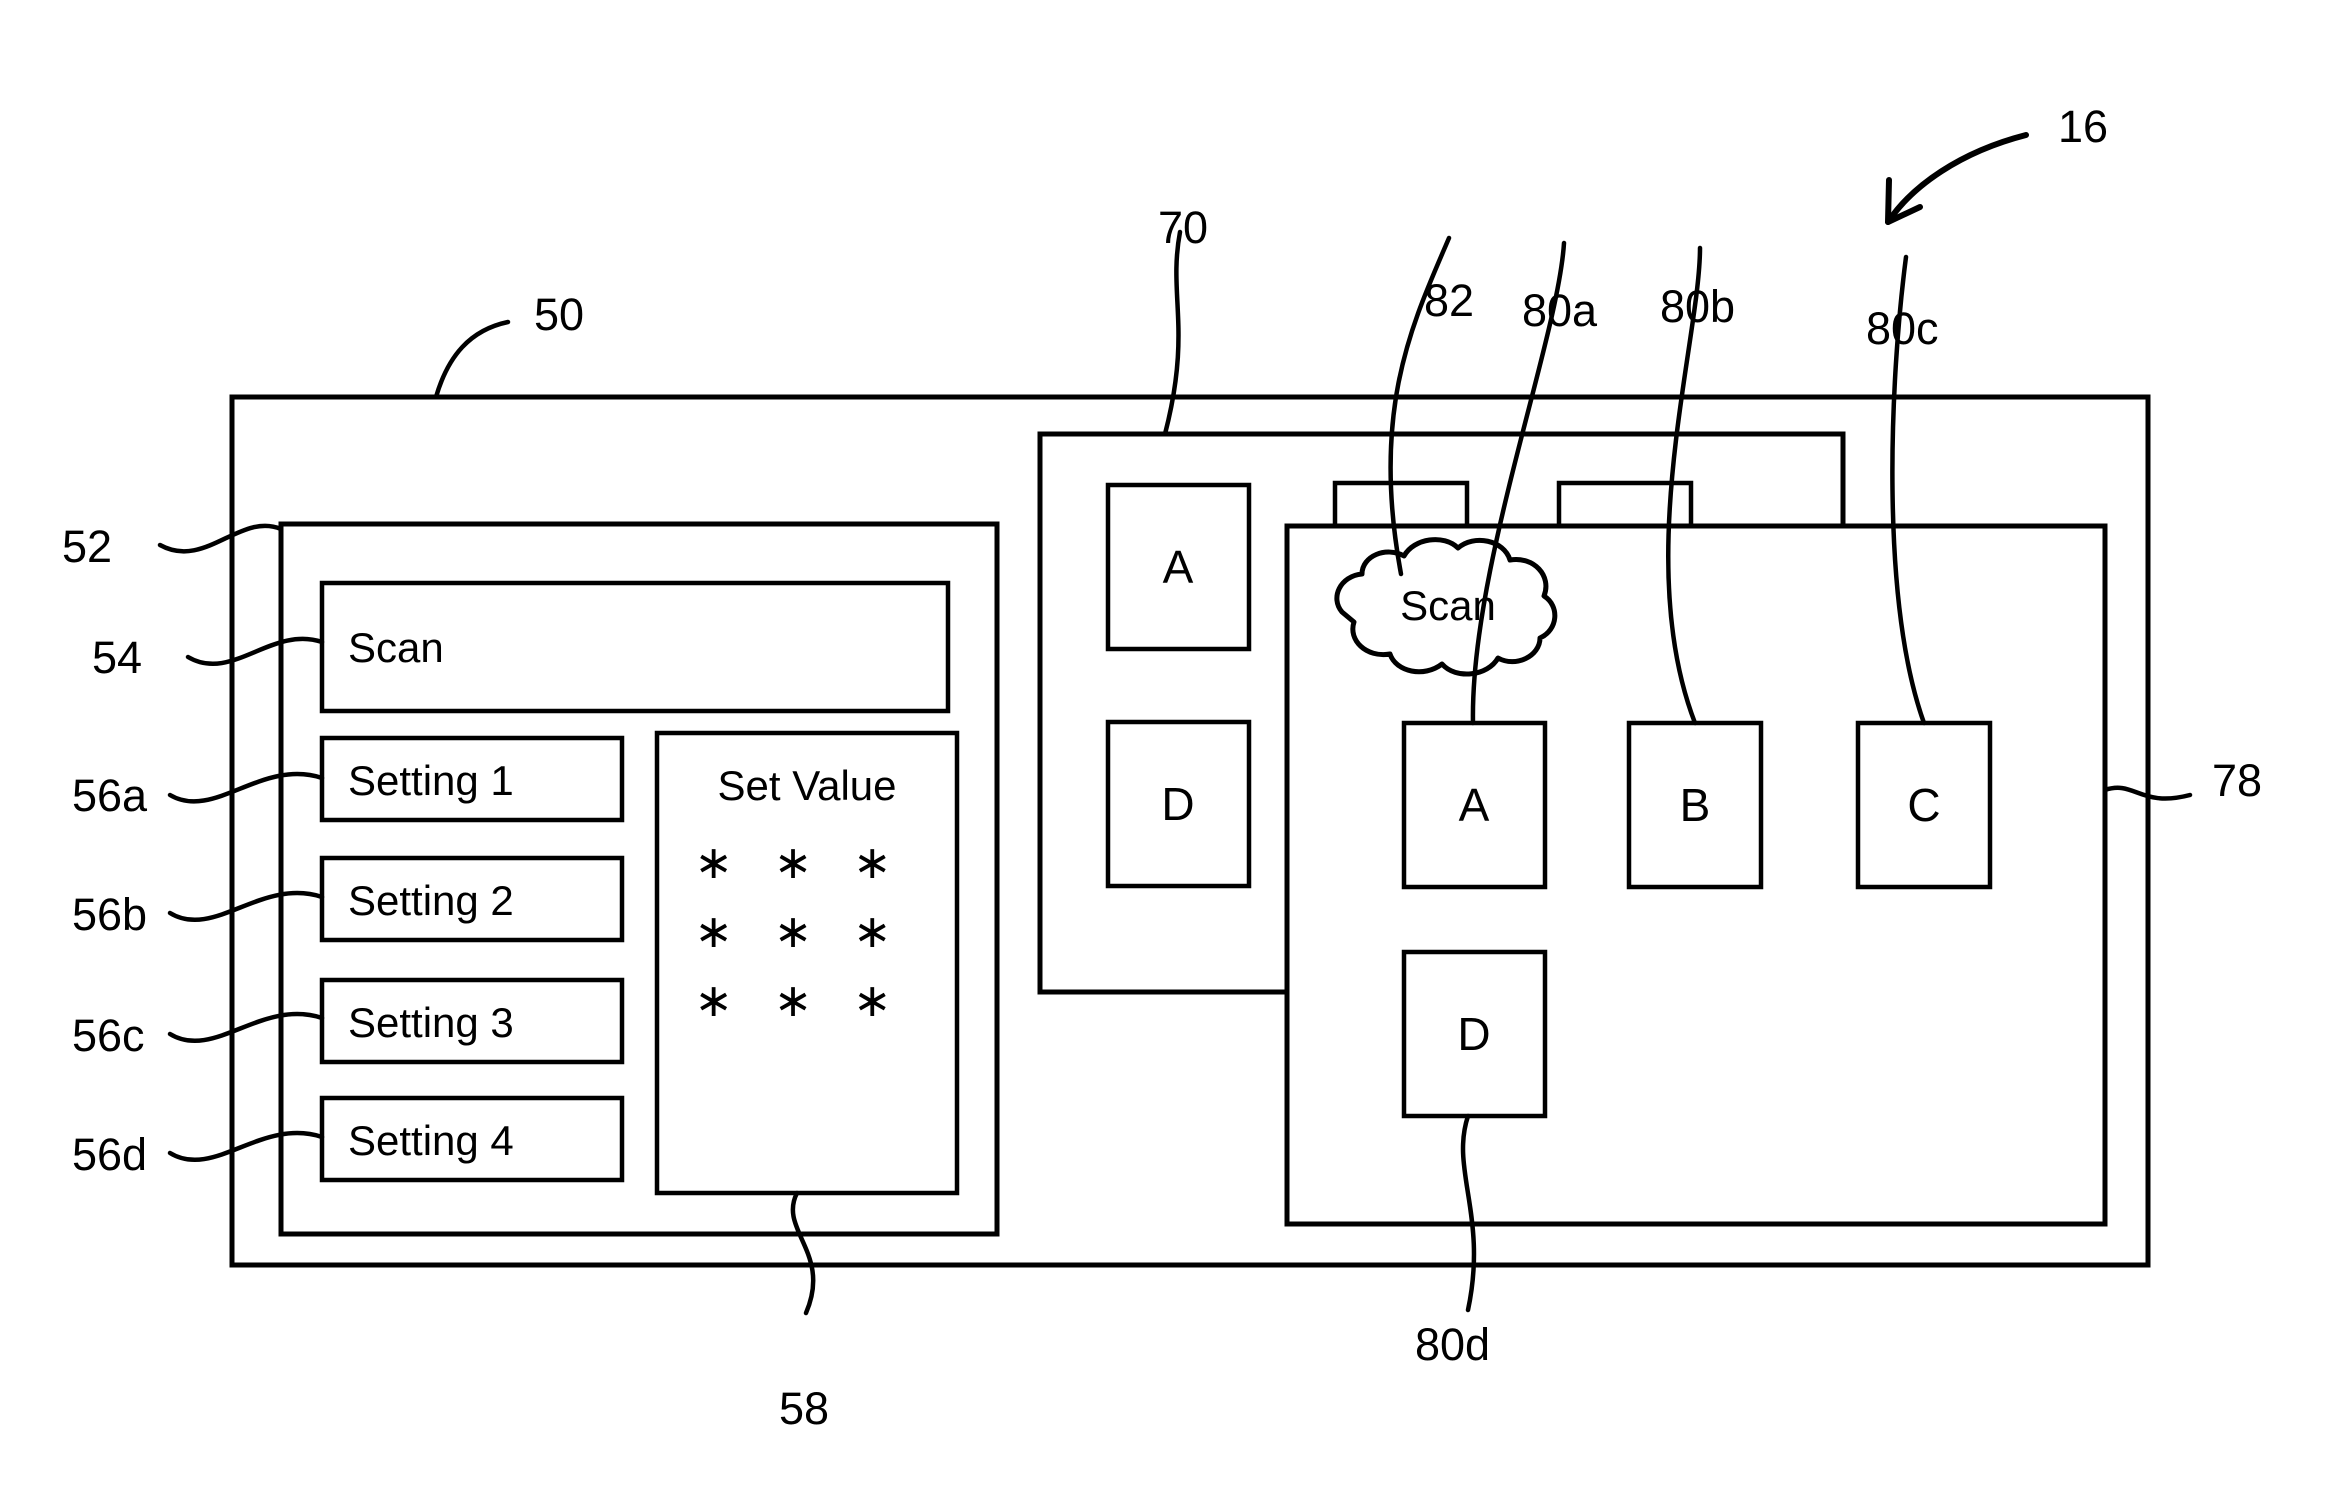 Image resolution: width=2344 pixels, height=1485 pixels. I want to click on setting-4-label: Setting 4, so click(431, 1140).